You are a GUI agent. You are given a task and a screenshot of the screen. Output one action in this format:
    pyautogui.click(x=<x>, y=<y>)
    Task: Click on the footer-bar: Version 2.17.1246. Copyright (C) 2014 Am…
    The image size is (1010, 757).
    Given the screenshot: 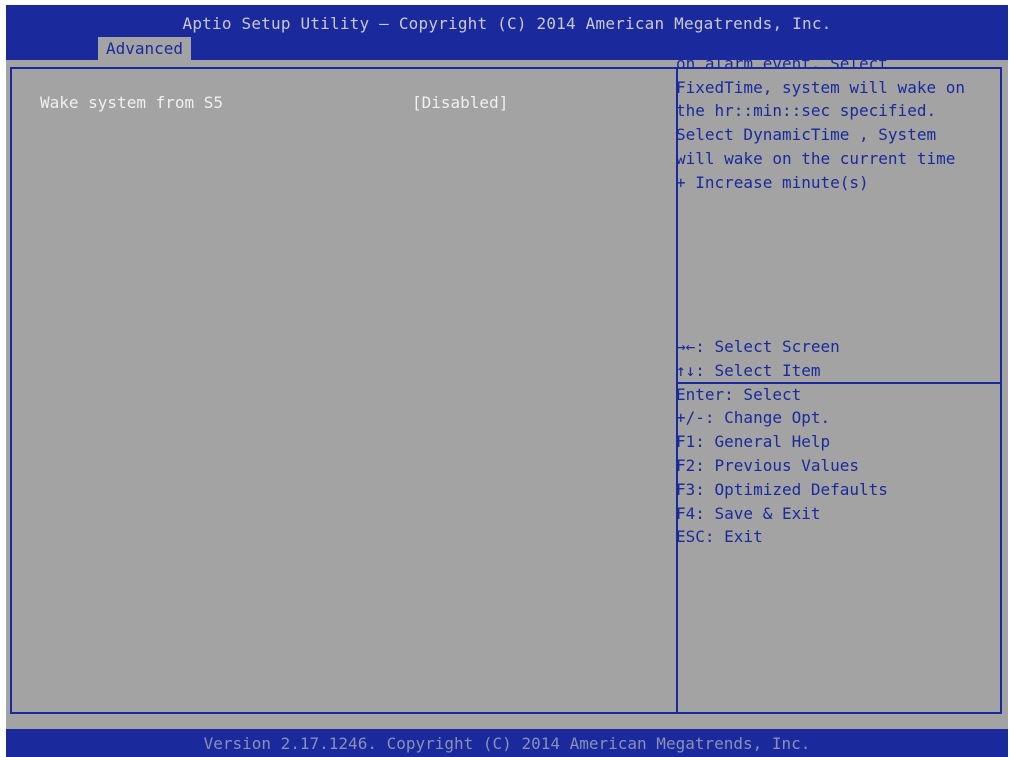 What is the action you would take?
    pyautogui.click(x=507, y=743)
    